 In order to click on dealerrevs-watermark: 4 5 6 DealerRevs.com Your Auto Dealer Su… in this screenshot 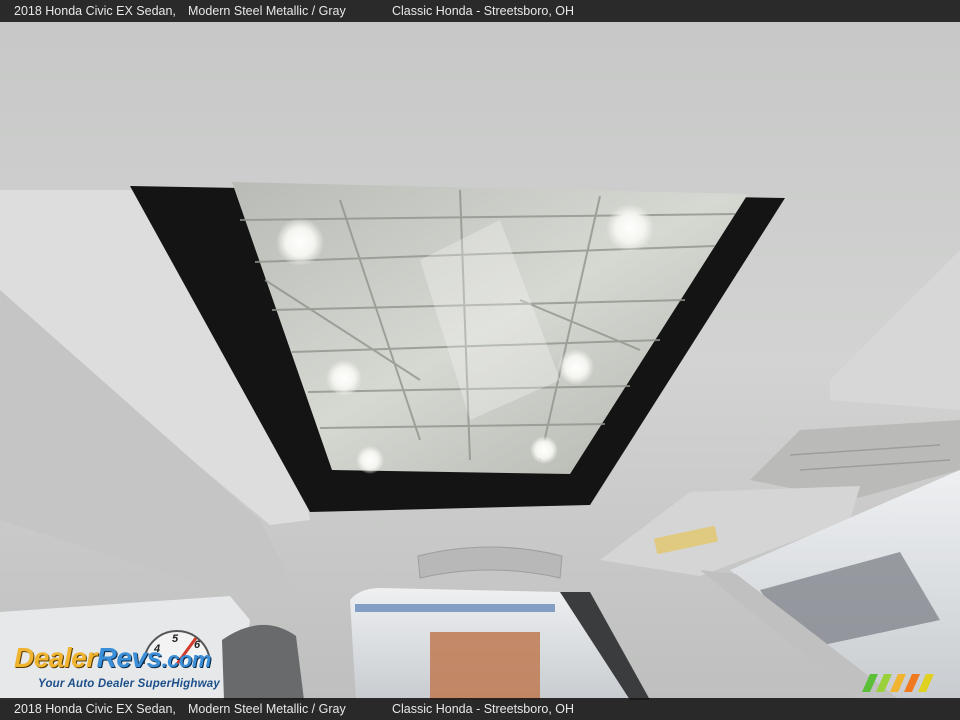, I will do `click(147, 660)`.